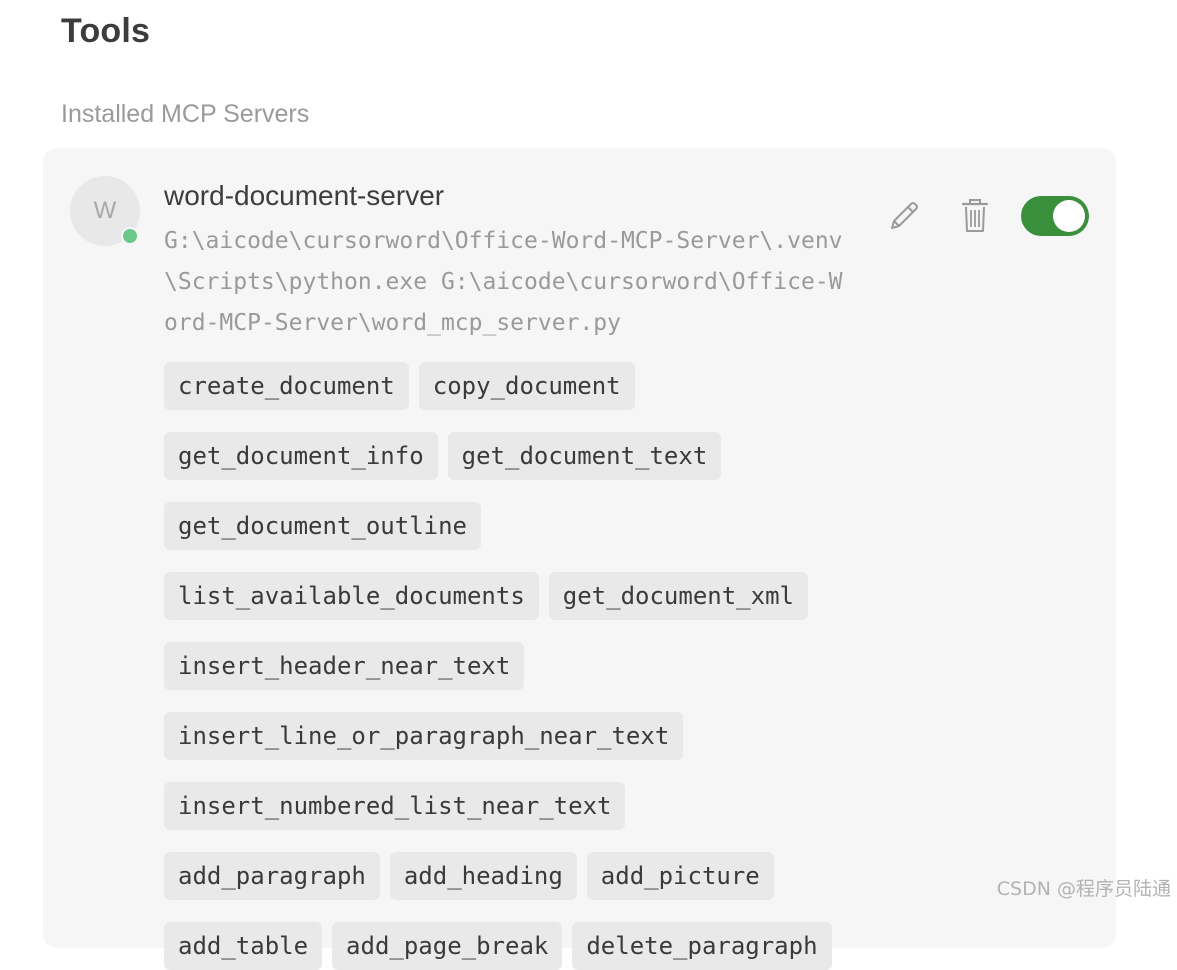  I want to click on page-title: Tools, so click(106, 31).